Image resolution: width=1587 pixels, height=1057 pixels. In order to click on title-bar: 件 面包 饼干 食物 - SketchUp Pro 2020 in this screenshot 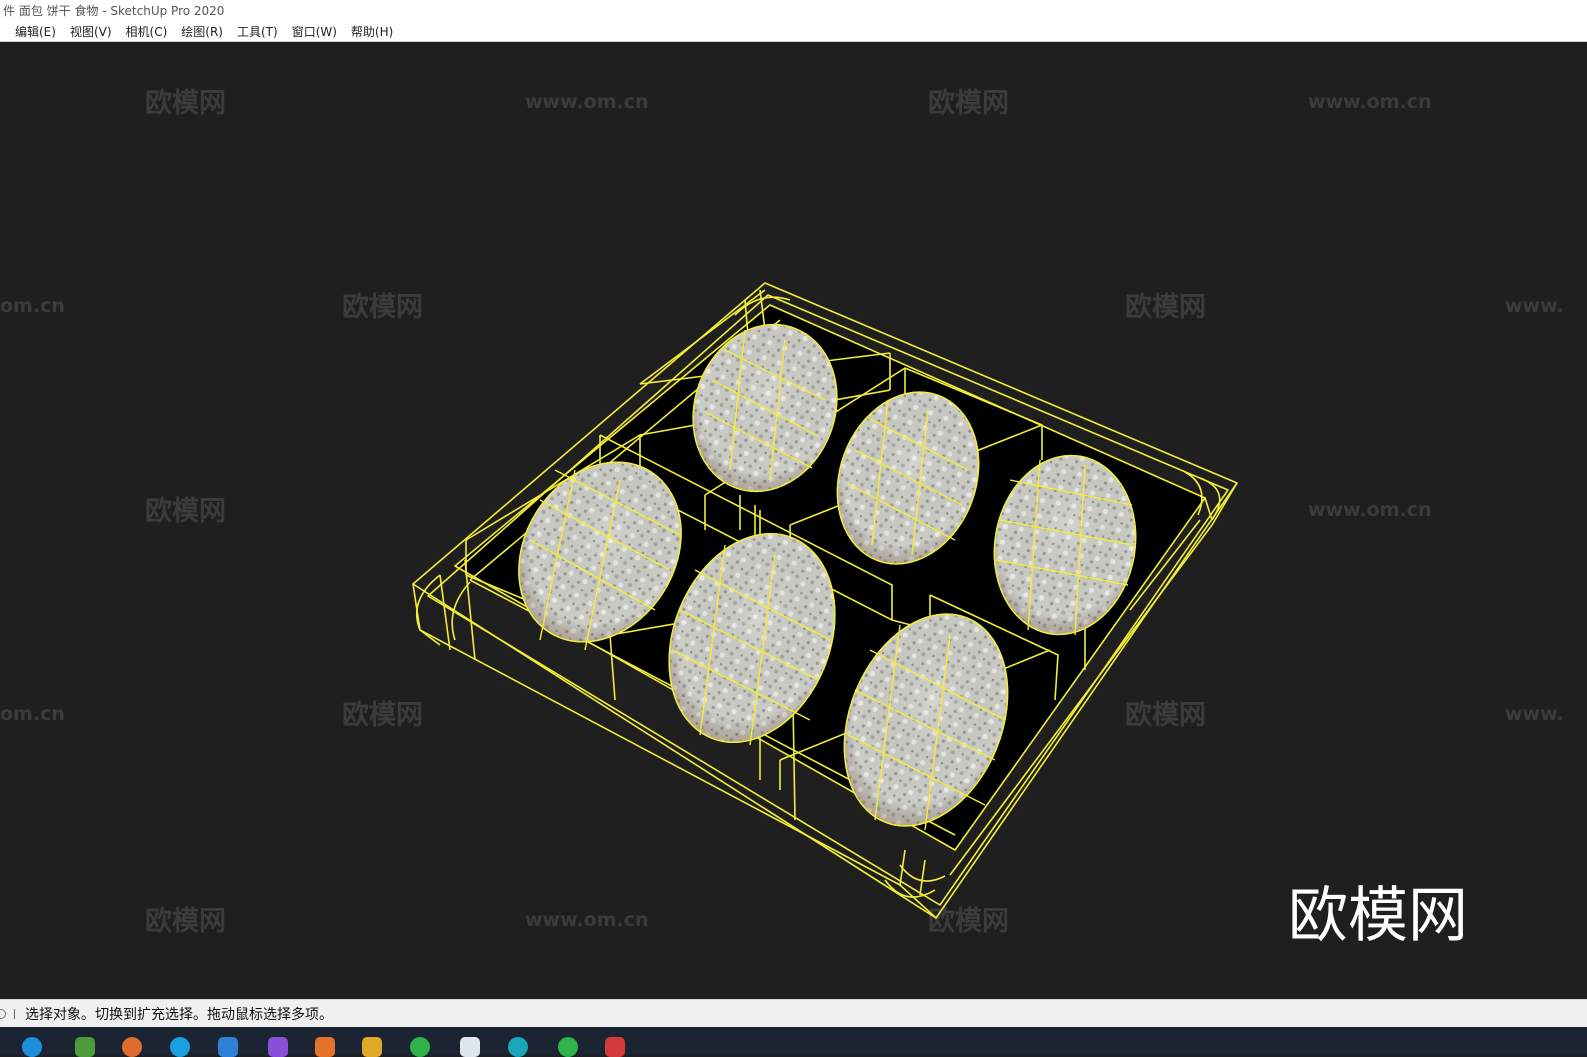, I will do `click(793, 11)`.